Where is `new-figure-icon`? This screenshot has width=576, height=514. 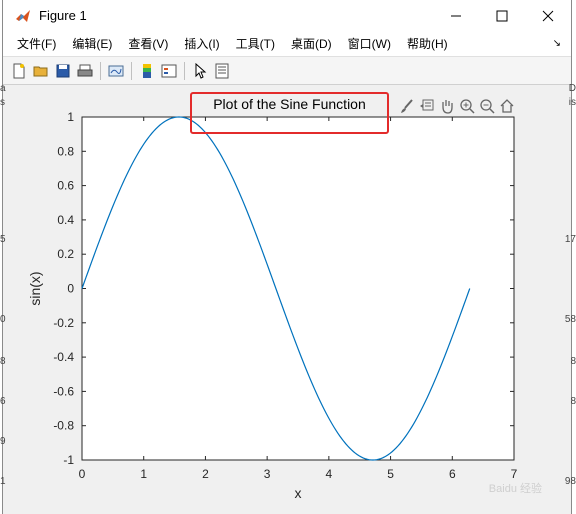 new-figure-icon is located at coordinates (19, 70).